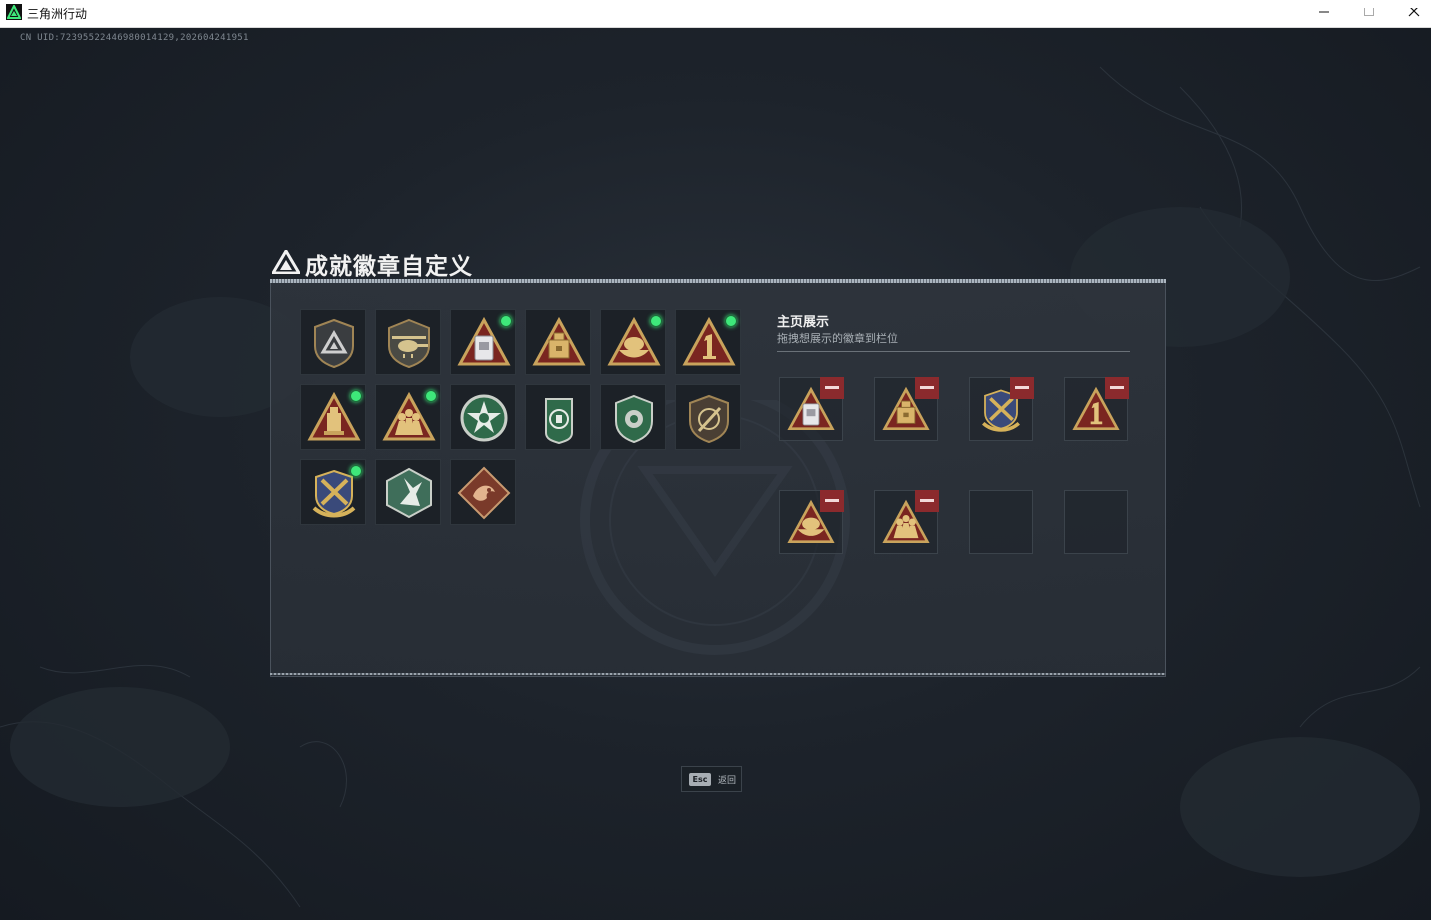 Image resolution: width=1431 pixels, height=920 pixels. What do you see at coordinates (57, 14) in the screenshot?
I see `window-title: 三角洲行动` at bounding box center [57, 14].